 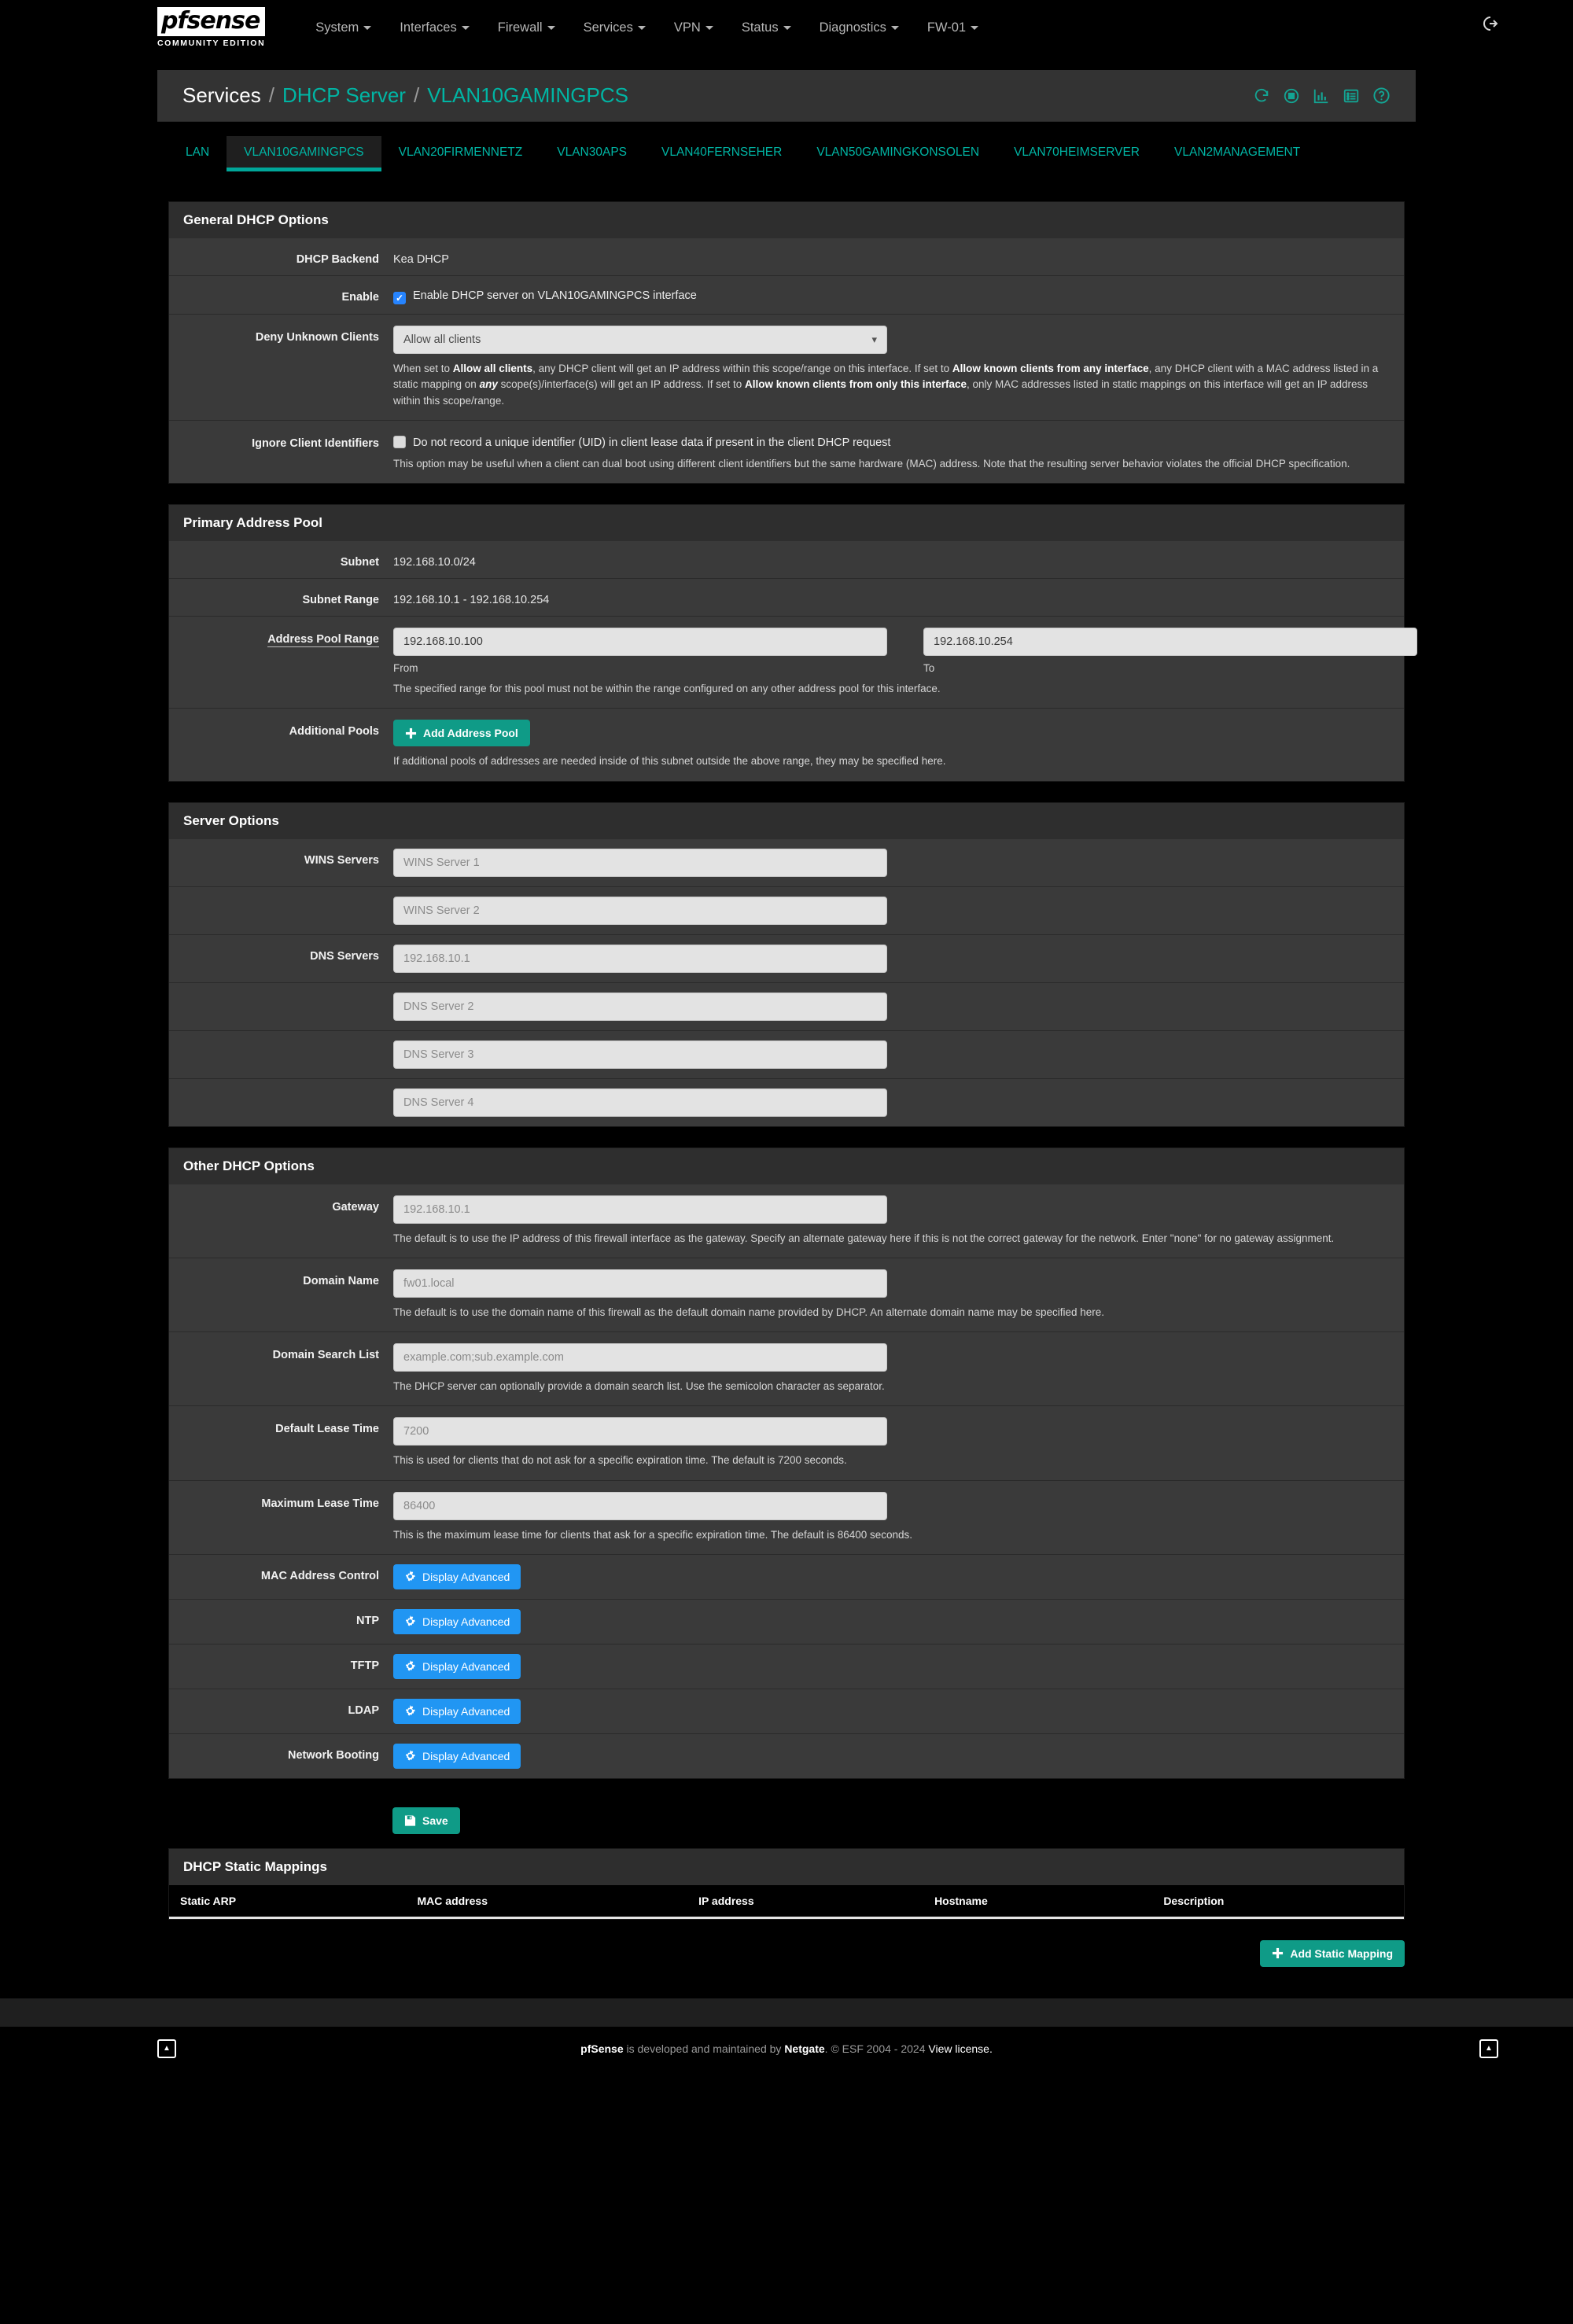 What do you see at coordinates (1262, 96) in the screenshot?
I see `restart-service-icon` at bounding box center [1262, 96].